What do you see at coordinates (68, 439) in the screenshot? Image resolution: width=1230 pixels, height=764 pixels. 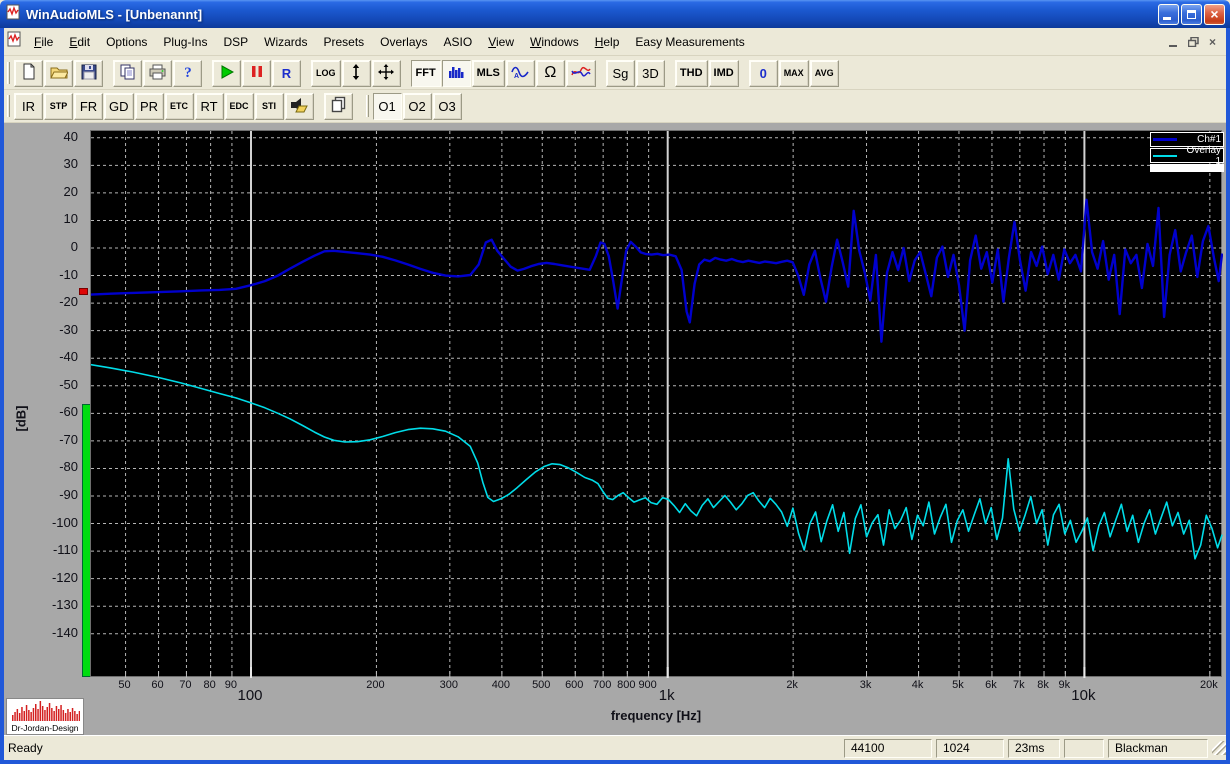 I see `y-tick-label: -70` at bounding box center [68, 439].